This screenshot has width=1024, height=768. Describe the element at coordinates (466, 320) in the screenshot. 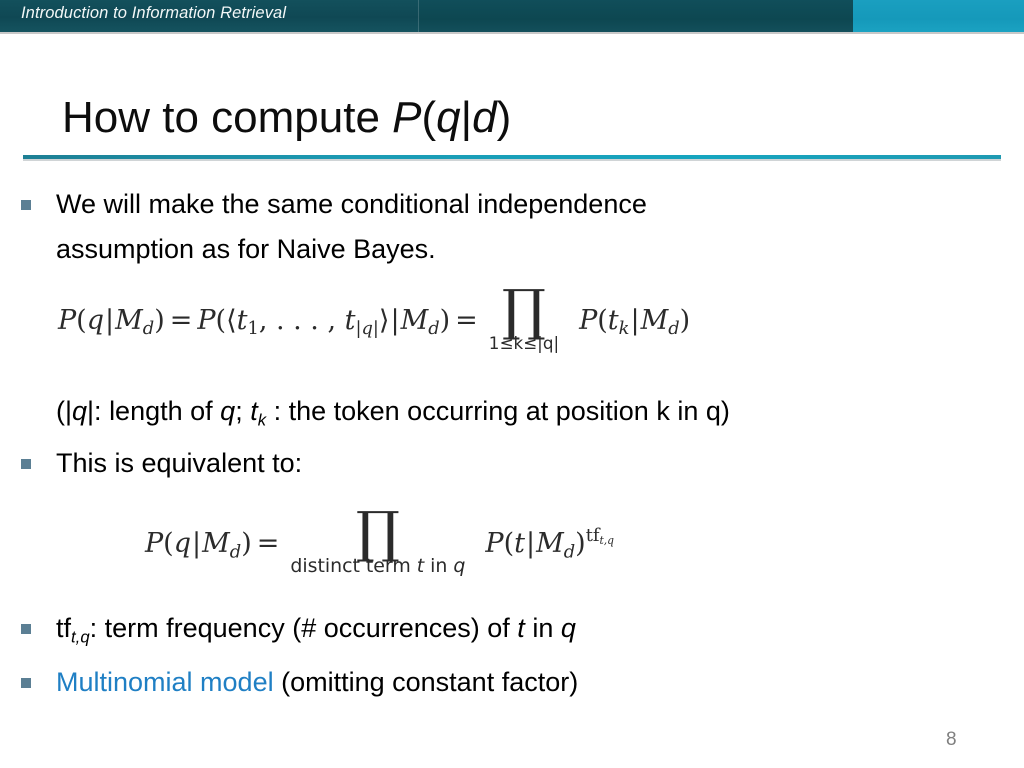

I see `f1-equals-2: =` at that location.